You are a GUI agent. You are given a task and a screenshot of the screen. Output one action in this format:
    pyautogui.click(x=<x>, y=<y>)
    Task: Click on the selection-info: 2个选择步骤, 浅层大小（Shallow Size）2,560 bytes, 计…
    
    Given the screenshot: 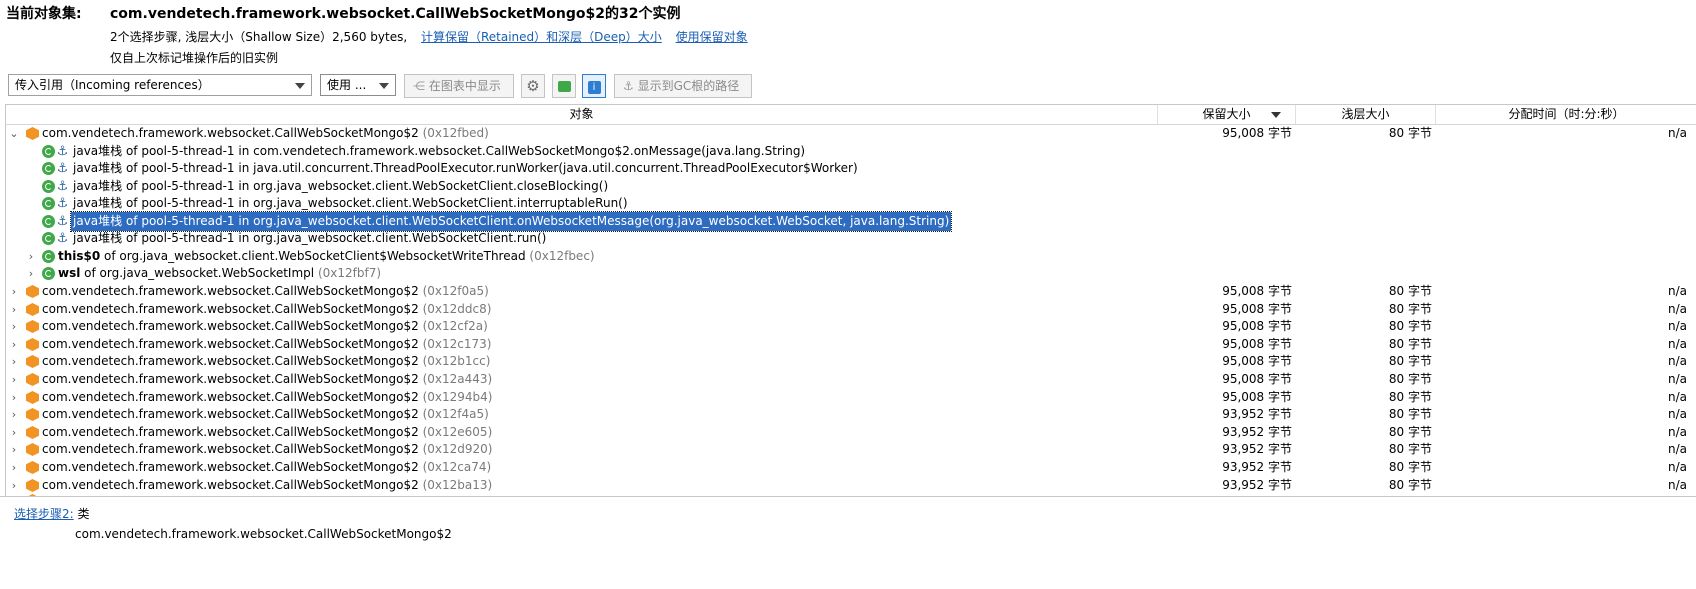 What is the action you would take?
    pyautogui.click(x=434, y=36)
    